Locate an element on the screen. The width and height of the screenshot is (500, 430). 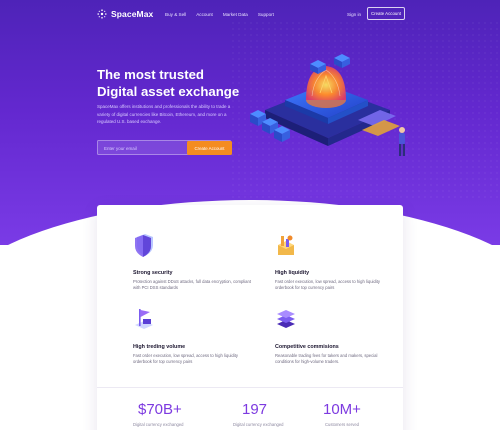
feature-title: High treding volume is located at coordinates (159, 347).